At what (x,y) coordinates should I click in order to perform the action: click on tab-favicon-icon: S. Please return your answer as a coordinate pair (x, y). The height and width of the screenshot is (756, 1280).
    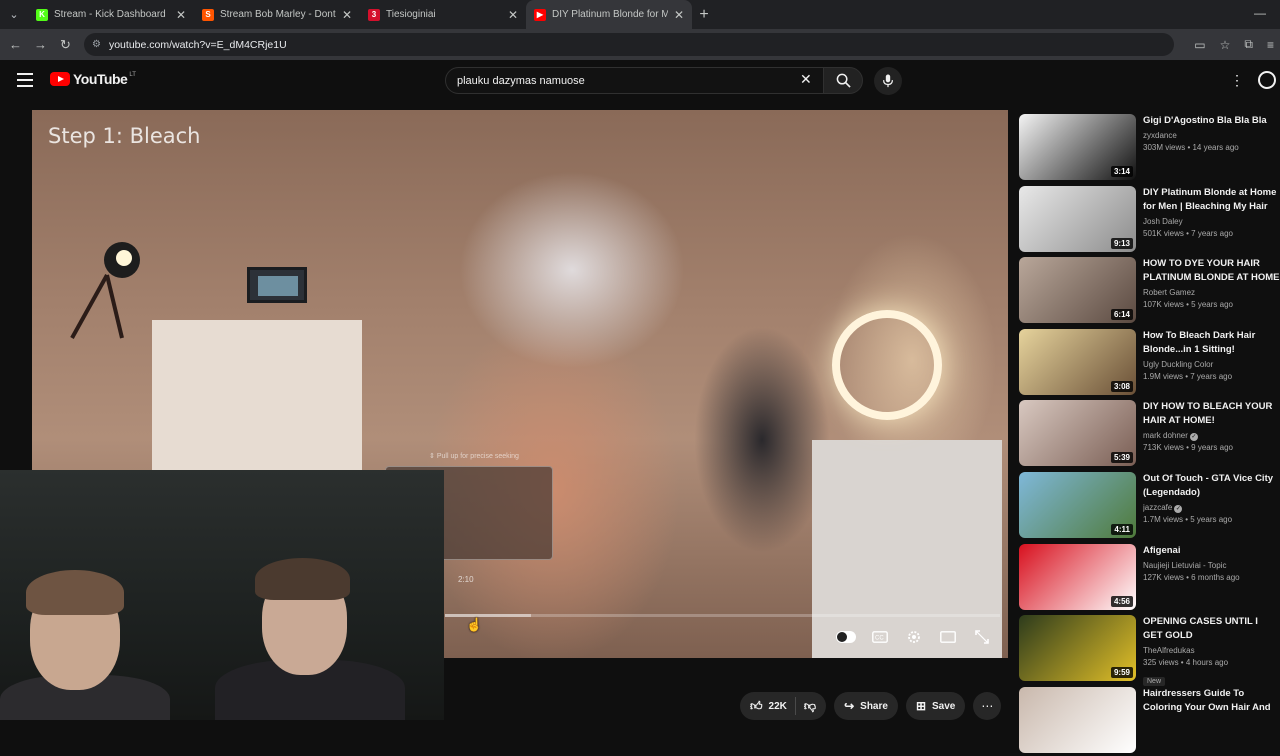
    Looking at the image, I should click on (208, 14).